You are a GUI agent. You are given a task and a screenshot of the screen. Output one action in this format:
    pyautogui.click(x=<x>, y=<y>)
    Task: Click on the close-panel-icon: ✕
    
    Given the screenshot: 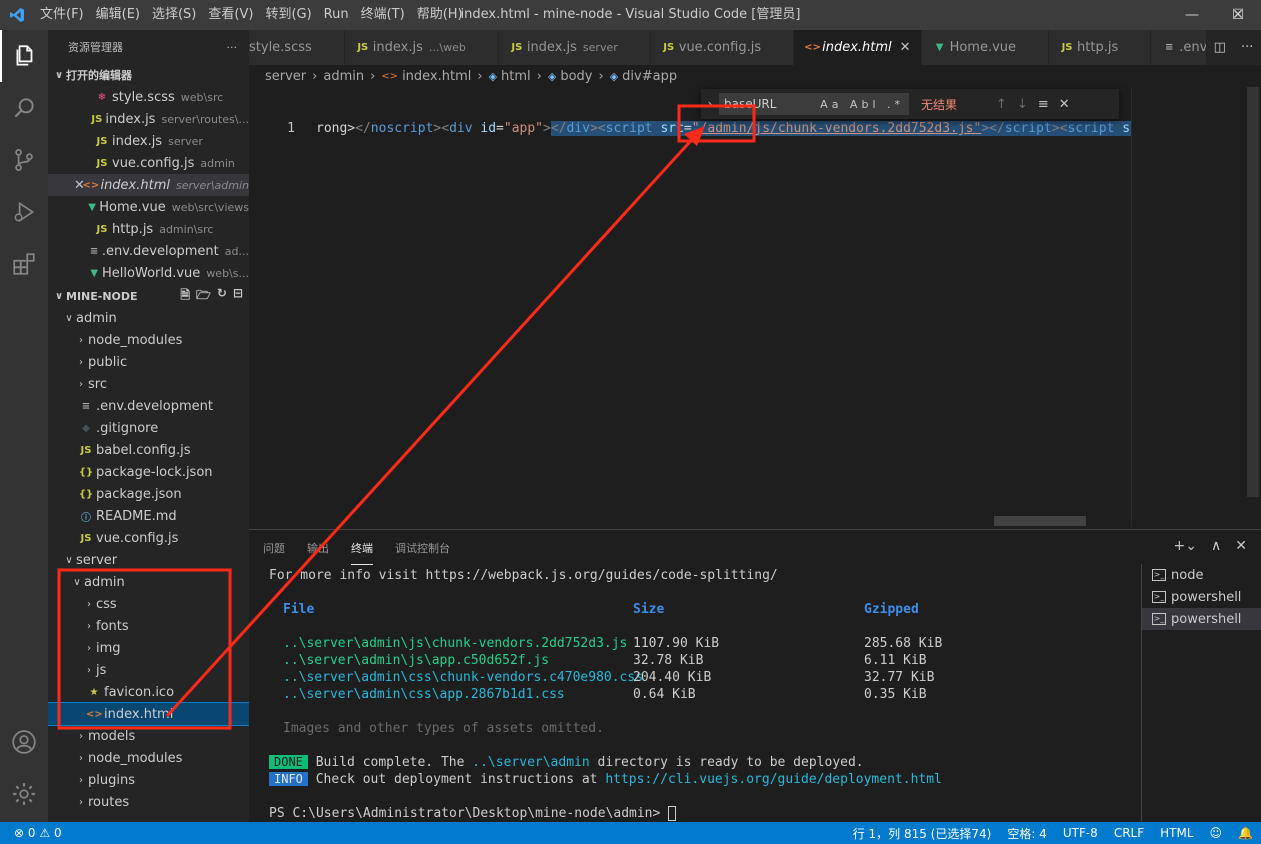 What is the action you would take?
    pyautogui.click(x=1241, y=546)
    